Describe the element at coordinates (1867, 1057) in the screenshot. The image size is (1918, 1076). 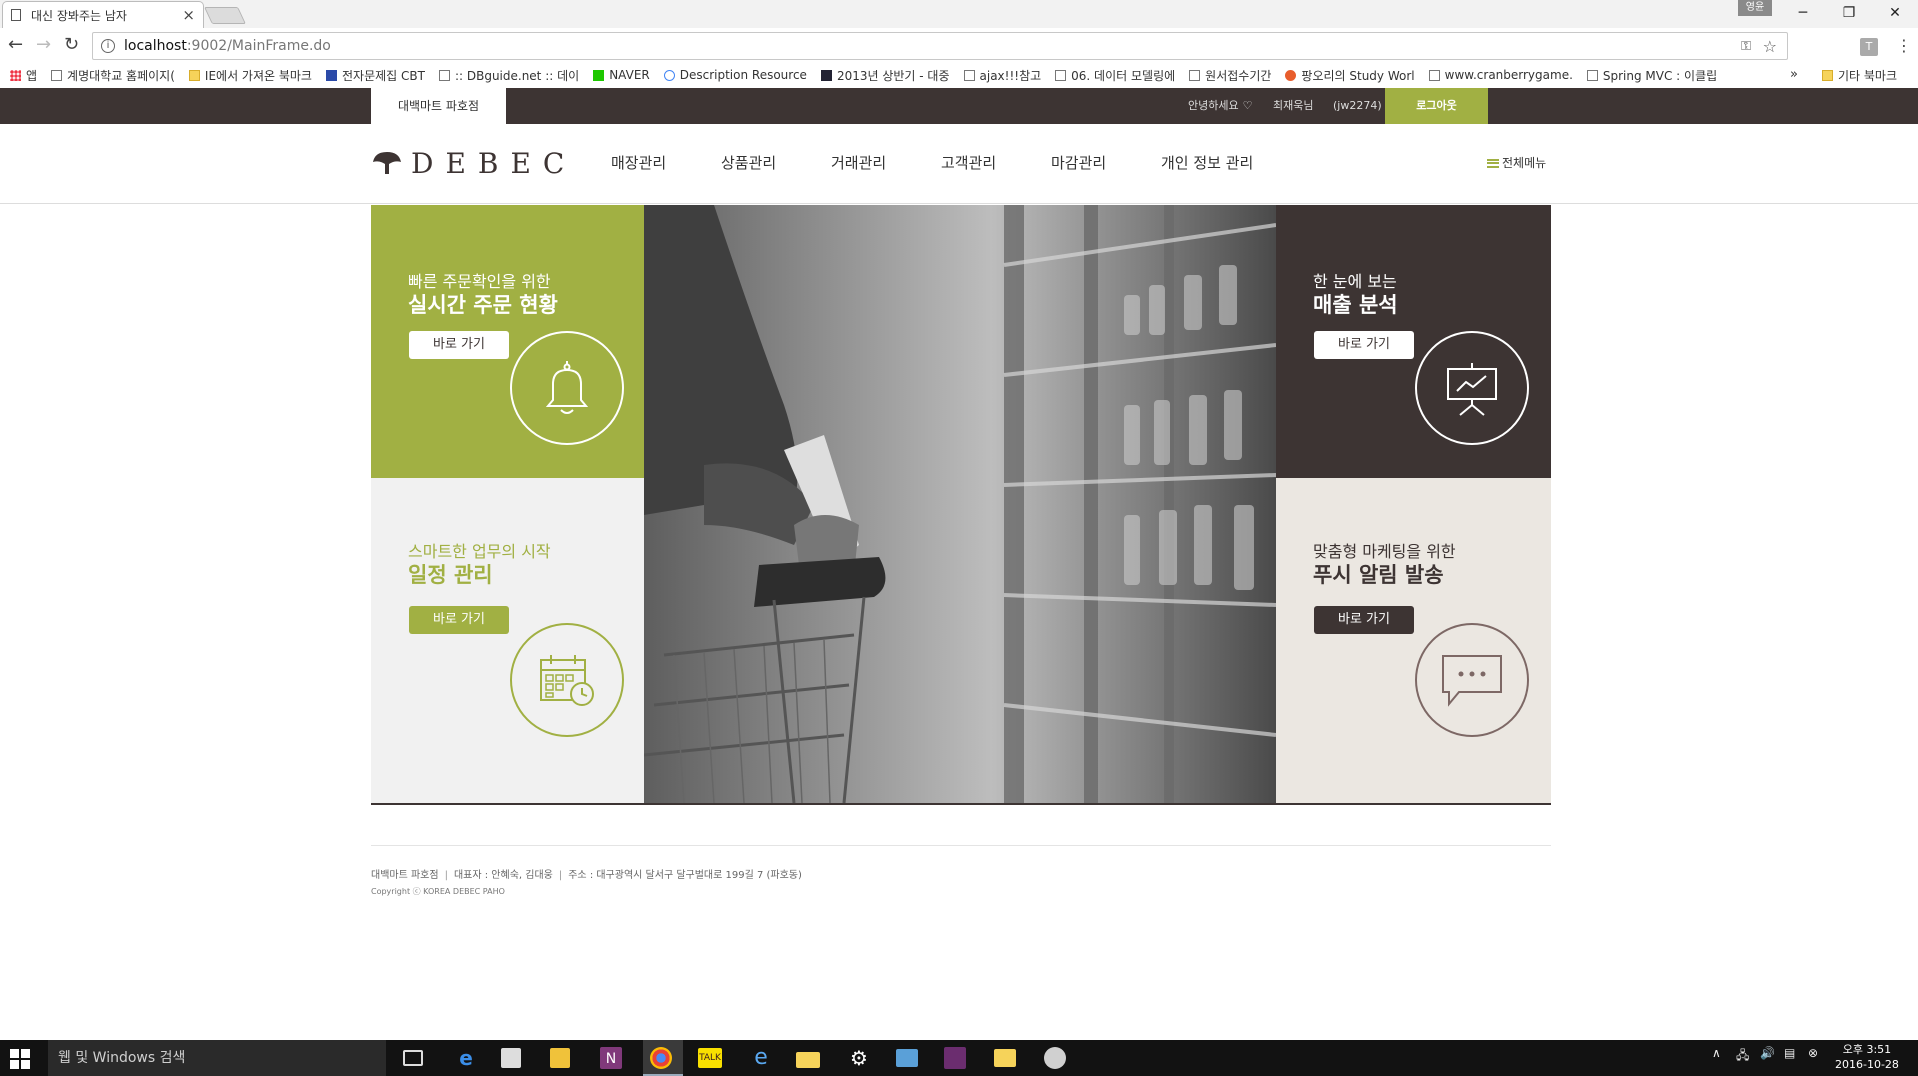
I see `taskbar-clock: 오후 3:51 2016-10-28` at that location.